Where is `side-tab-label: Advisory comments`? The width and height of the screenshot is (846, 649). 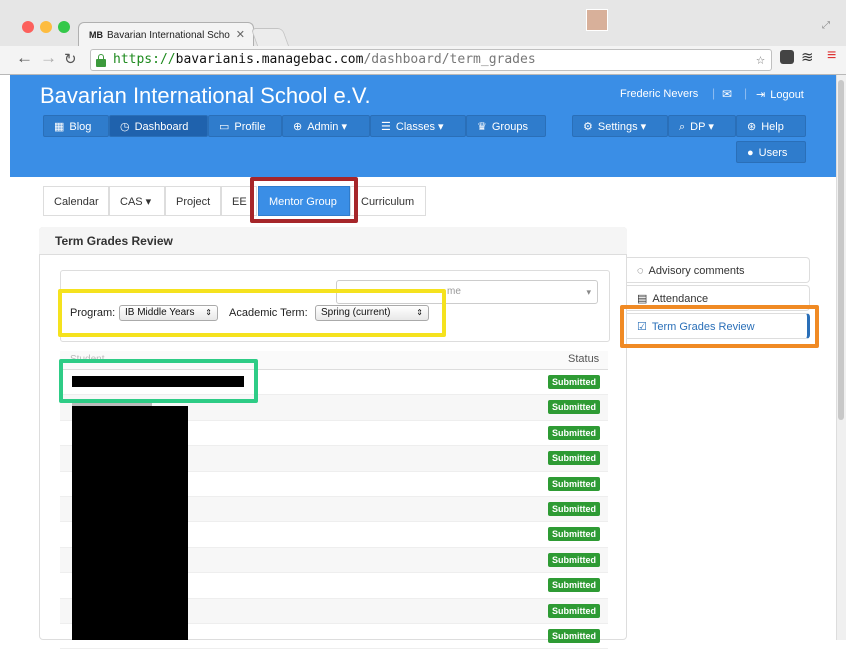 side-tab-label: Advisory comments is located at coordinates (696, 271).